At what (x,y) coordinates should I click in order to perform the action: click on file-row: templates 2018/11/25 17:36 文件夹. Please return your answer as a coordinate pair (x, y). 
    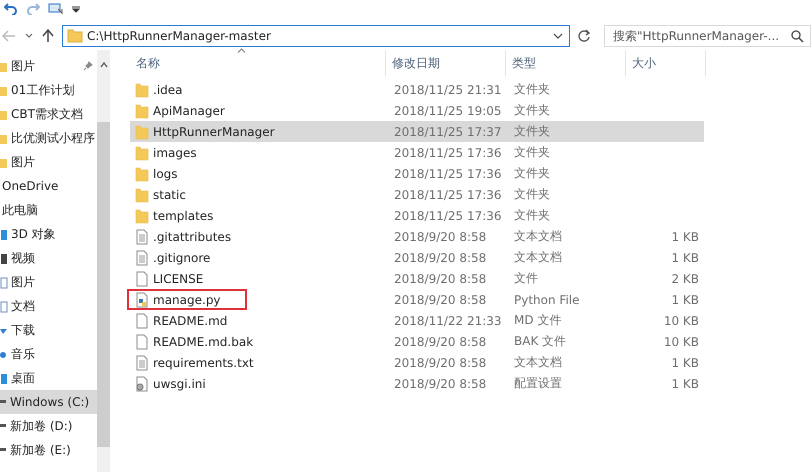
    Looking at the image, I should click on (417, 215).